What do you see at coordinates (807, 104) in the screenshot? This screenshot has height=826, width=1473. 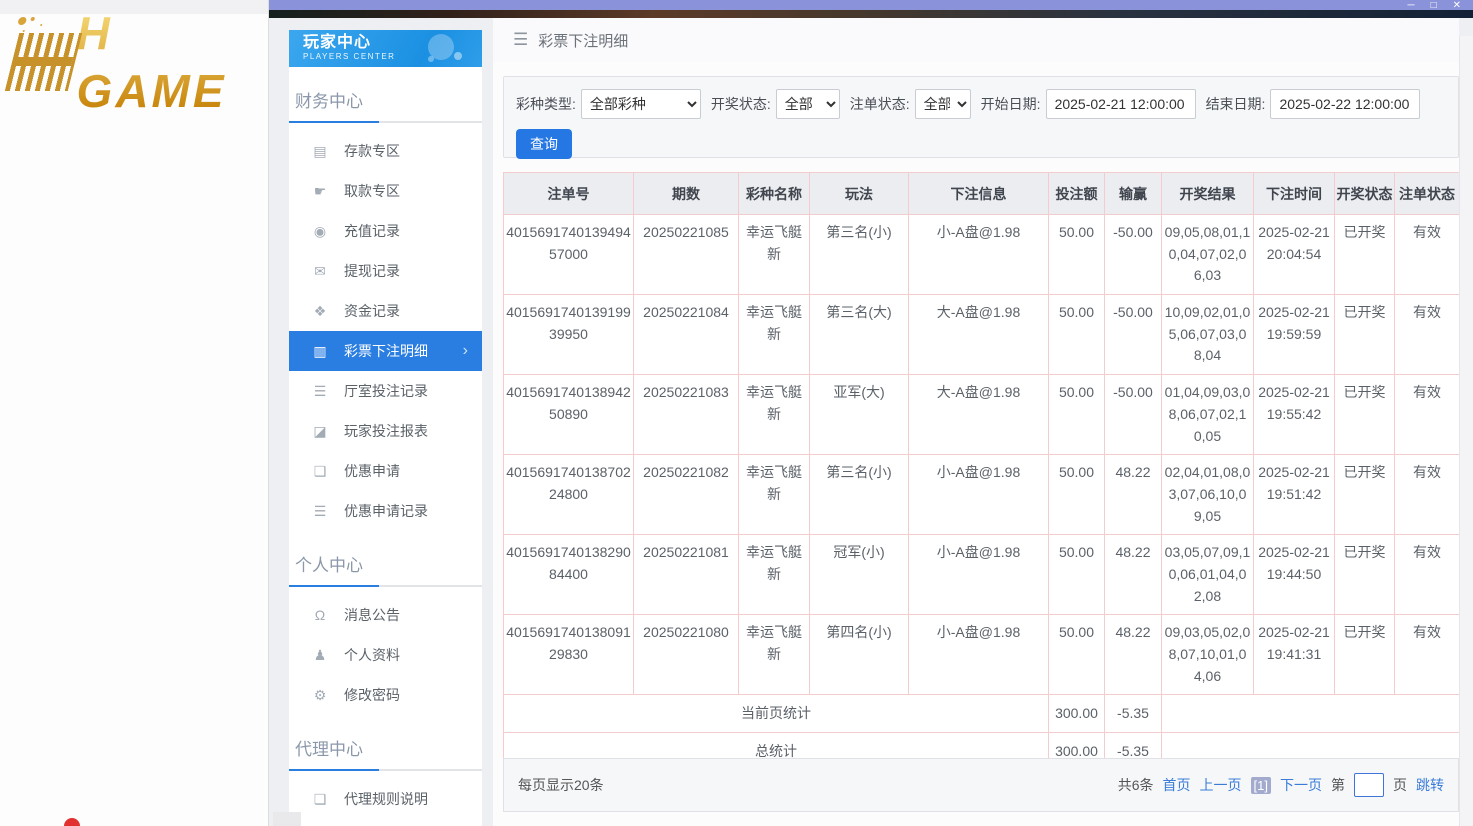 I see `draw-status-select: 全部` at bounding box center [807, 104].